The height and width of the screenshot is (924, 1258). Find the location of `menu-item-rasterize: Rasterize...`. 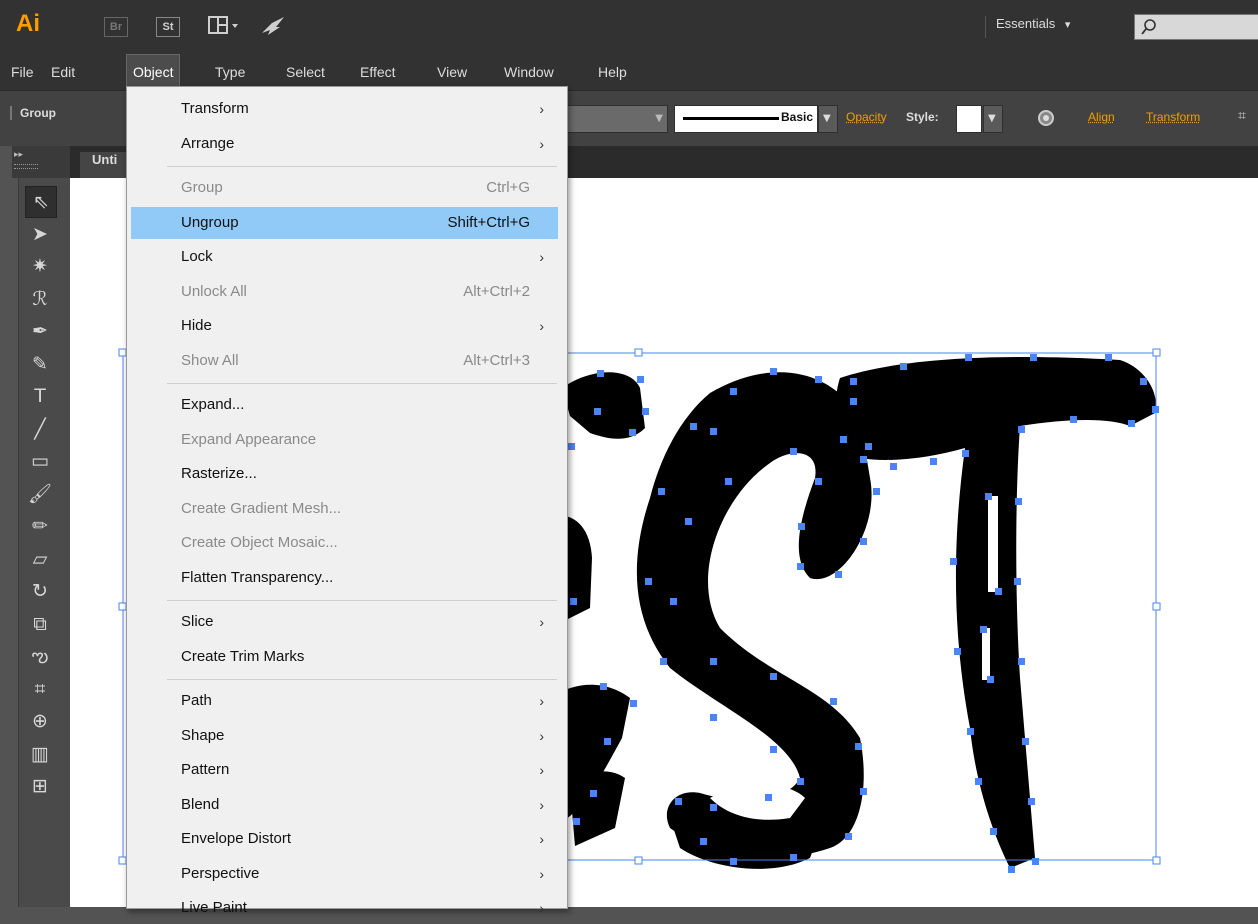

menu-item-rasterize: Rasterize... is located at coordinates (344, 474).